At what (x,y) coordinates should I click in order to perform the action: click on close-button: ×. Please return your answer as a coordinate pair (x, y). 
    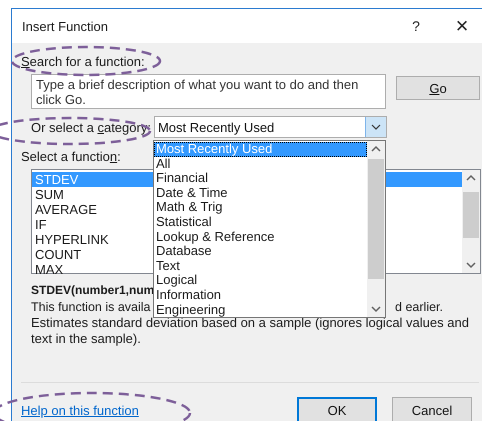
    Looking at the image, I should click on (460, 26).